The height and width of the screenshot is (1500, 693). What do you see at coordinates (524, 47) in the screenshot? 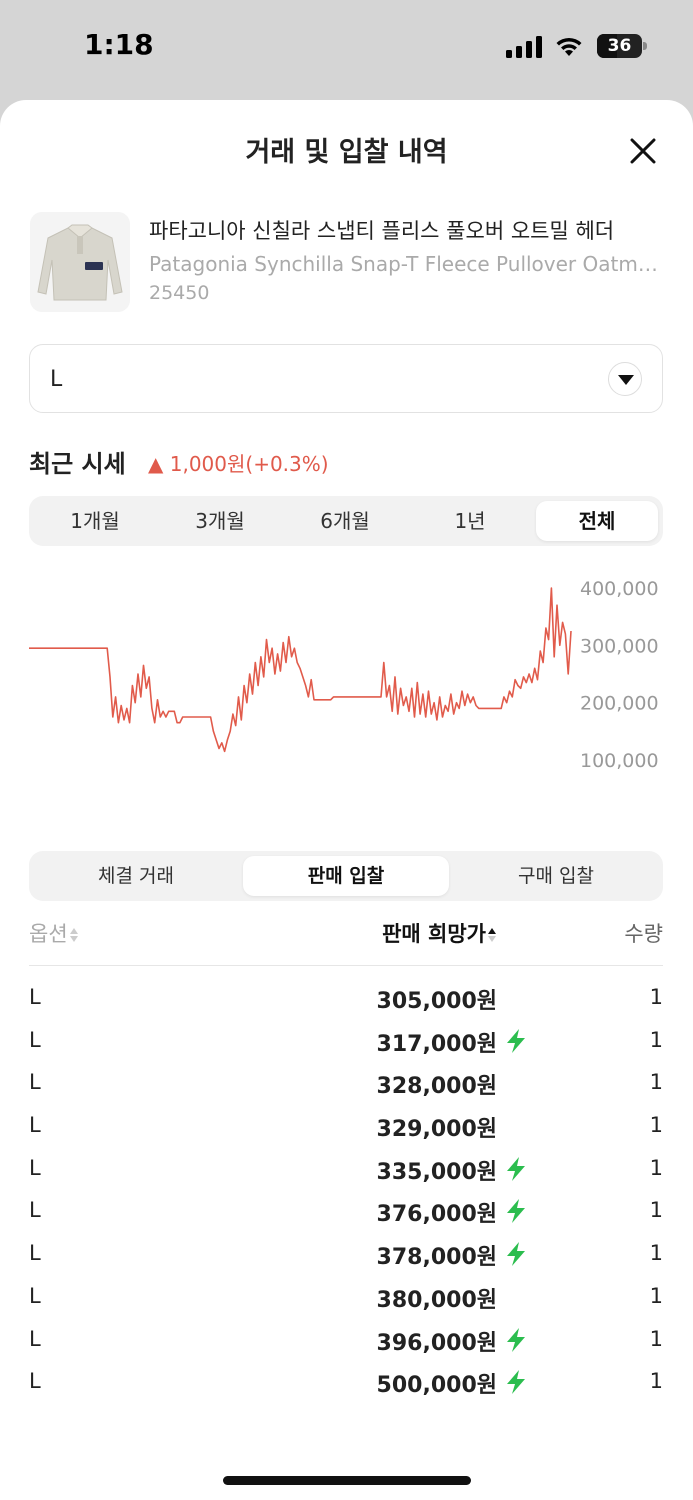
I see `signal-icon` at bounding box center [524, 47].